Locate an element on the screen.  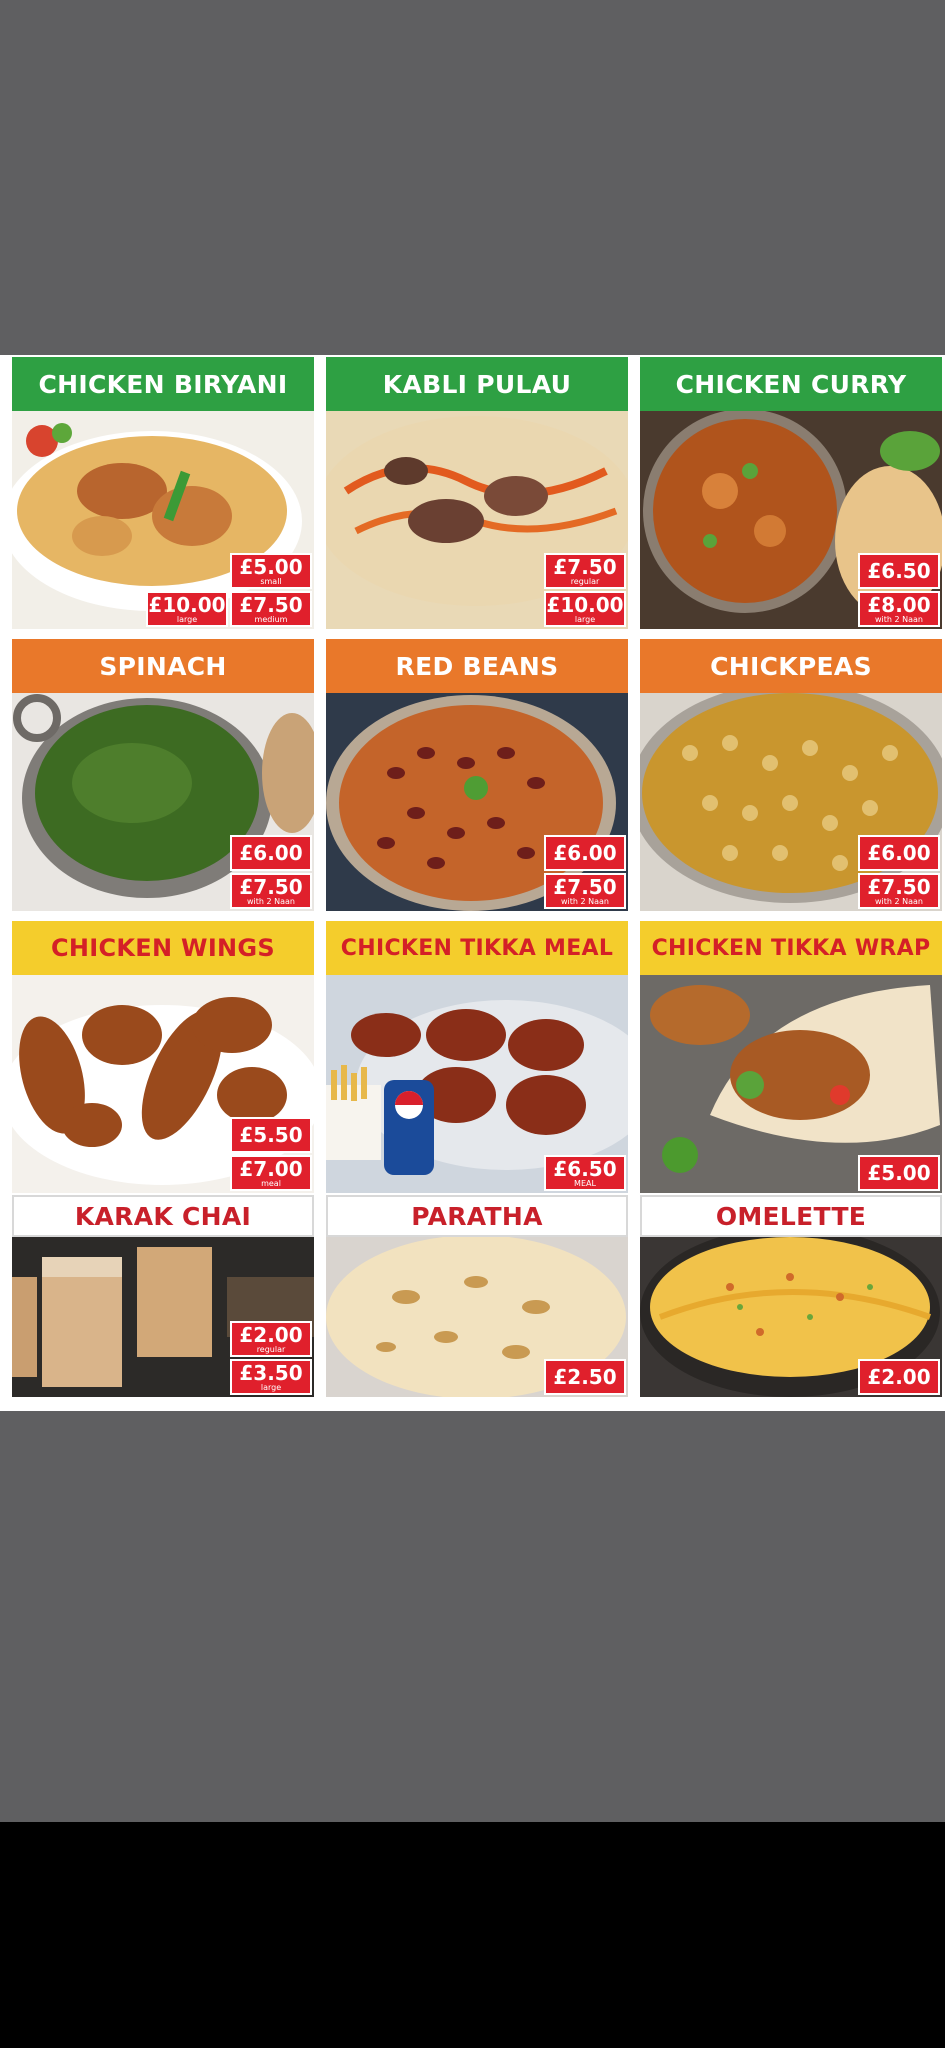
price-tag: £2.00 is located at coordinates (899, 1377).